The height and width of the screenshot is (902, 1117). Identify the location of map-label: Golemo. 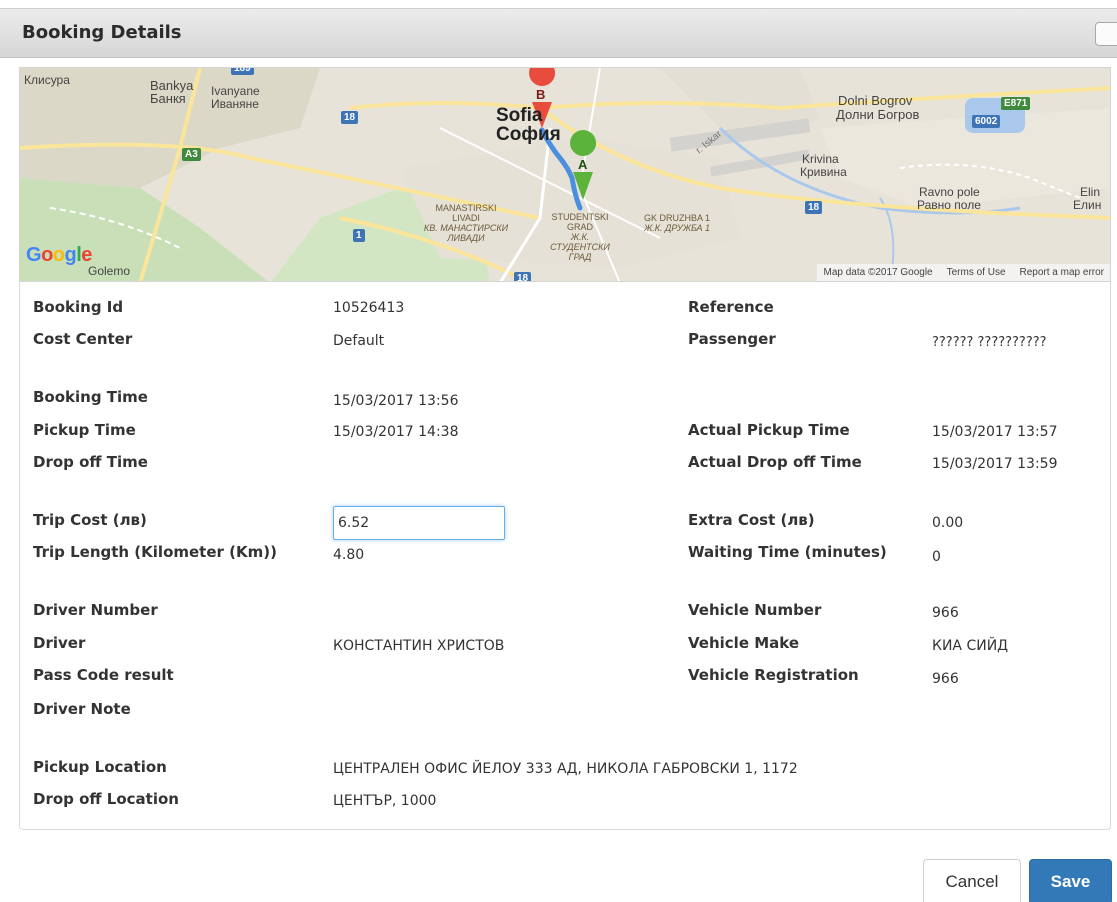
(109, 271).